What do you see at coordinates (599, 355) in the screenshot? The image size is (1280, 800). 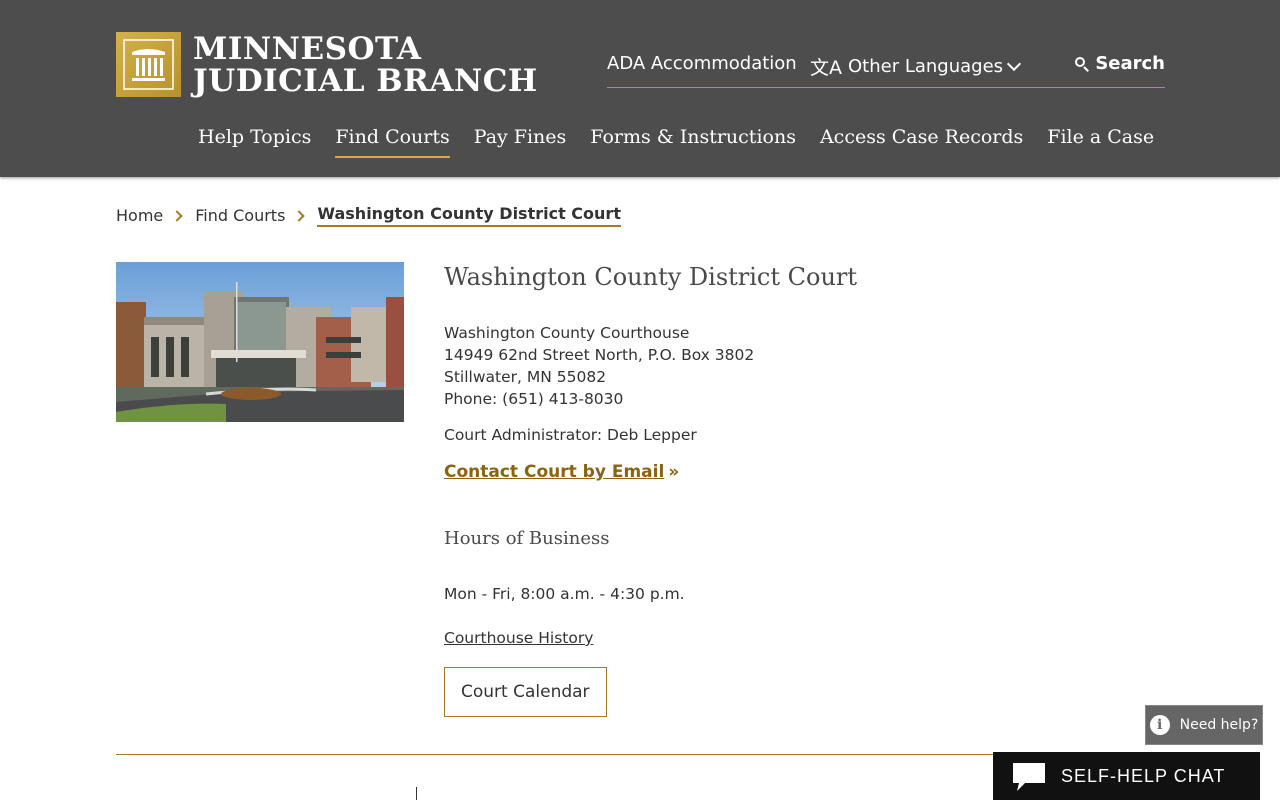 I see `address-line: 14949 62nd Street North, P.O. Box 3802` at bounding box center [599, 355].